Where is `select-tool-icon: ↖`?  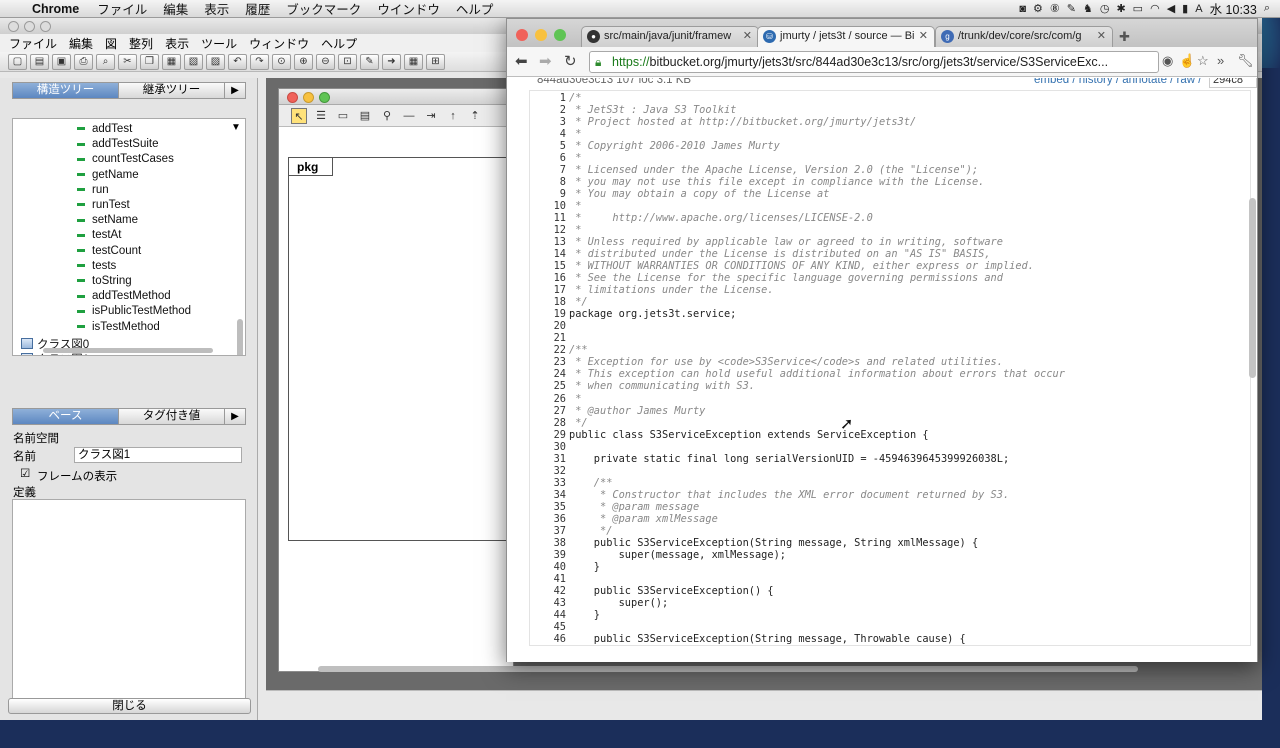 select-tool-icon: ↖ is located at coordinates (299, 115).